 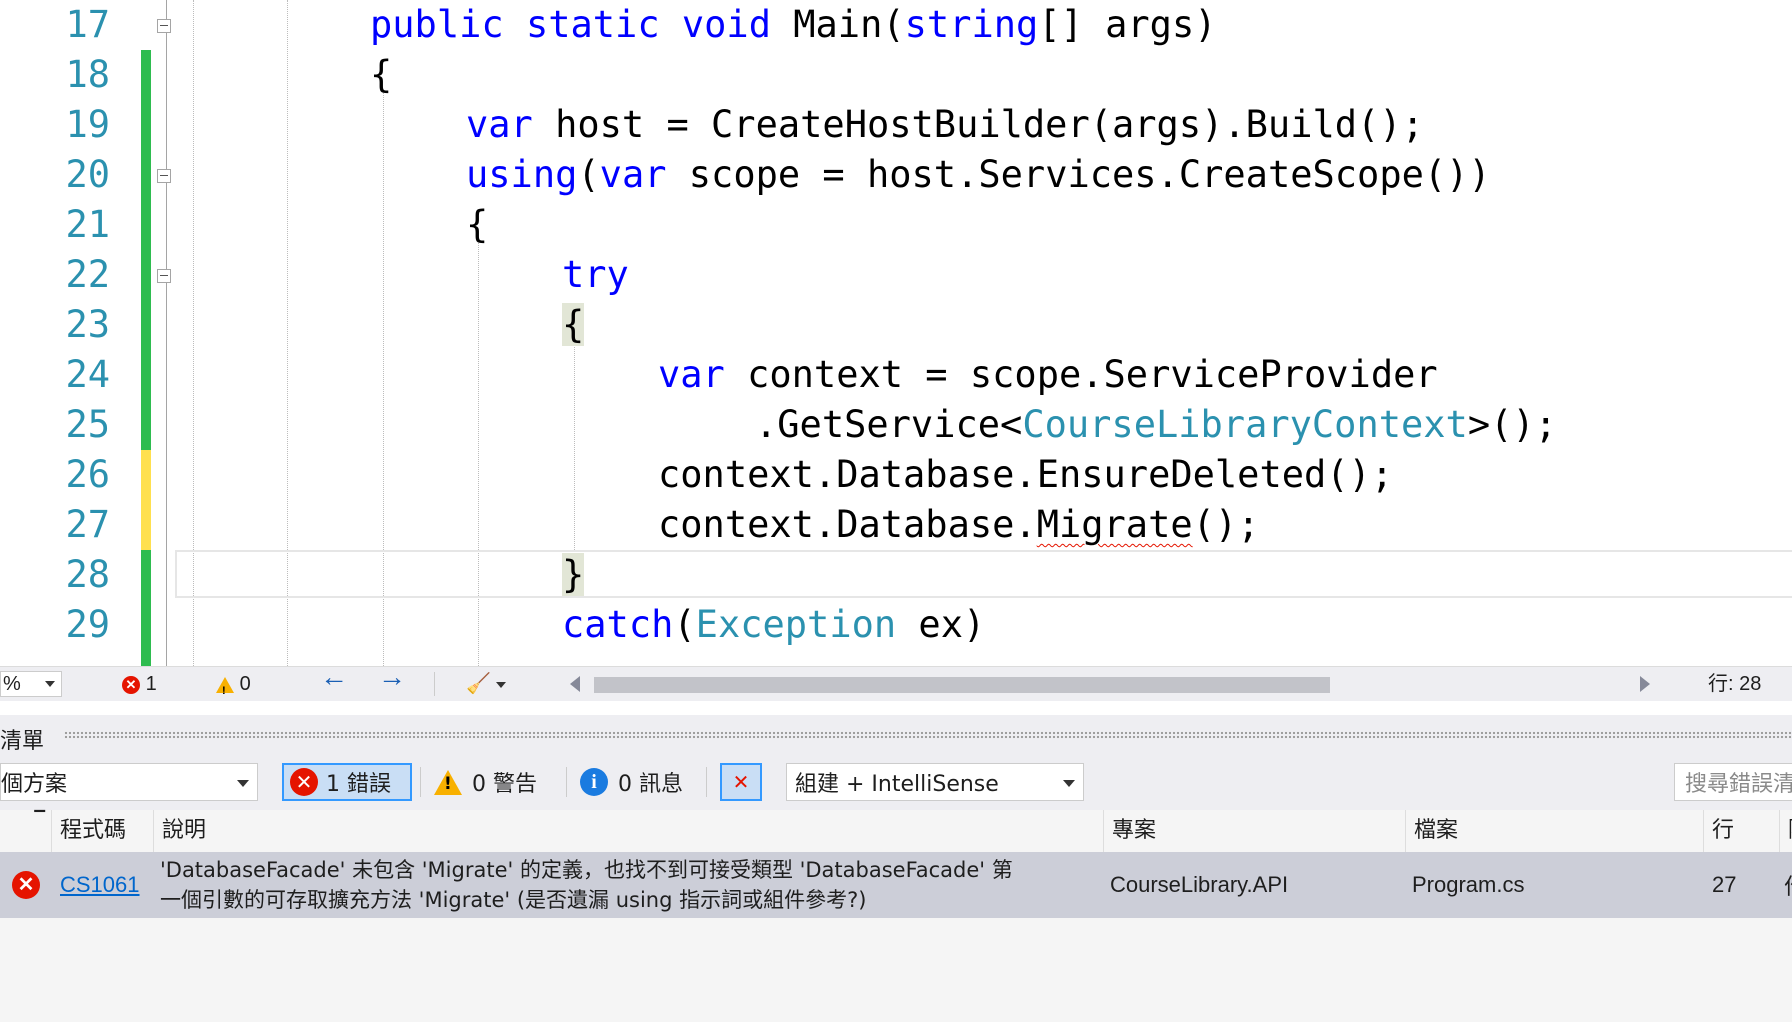 What do you see at coordinates (1081, 374) in the screenshot?
I see `code-text: context = scope.ServiceProvider` at bounding box center [1081, 374].